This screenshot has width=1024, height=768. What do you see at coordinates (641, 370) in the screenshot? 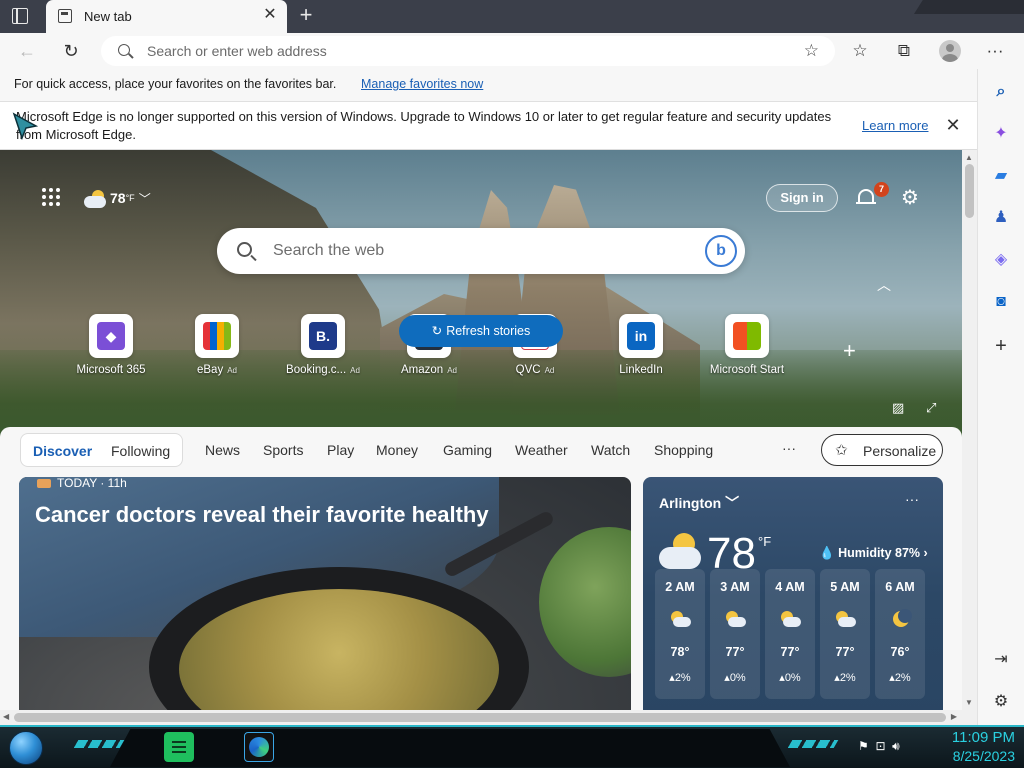
I see `quick-link-label: LinkedIn` at bounding box center [641, 370].